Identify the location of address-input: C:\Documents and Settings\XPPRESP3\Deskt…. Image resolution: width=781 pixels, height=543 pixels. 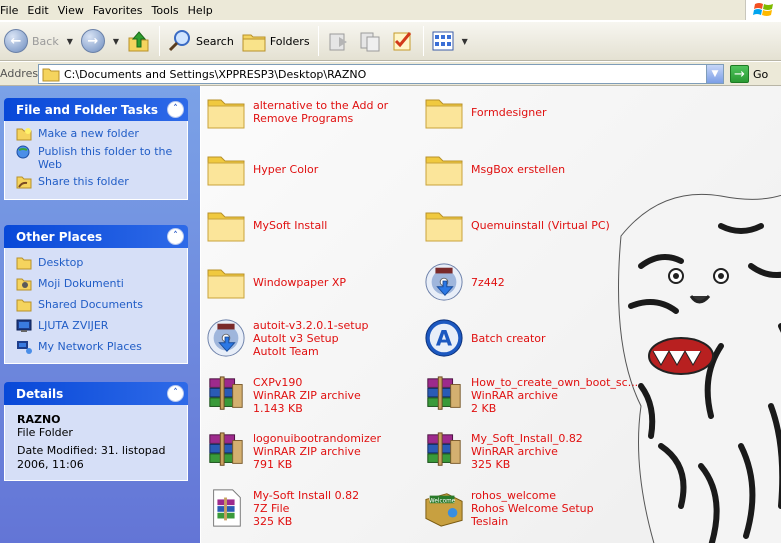
(381, 74).